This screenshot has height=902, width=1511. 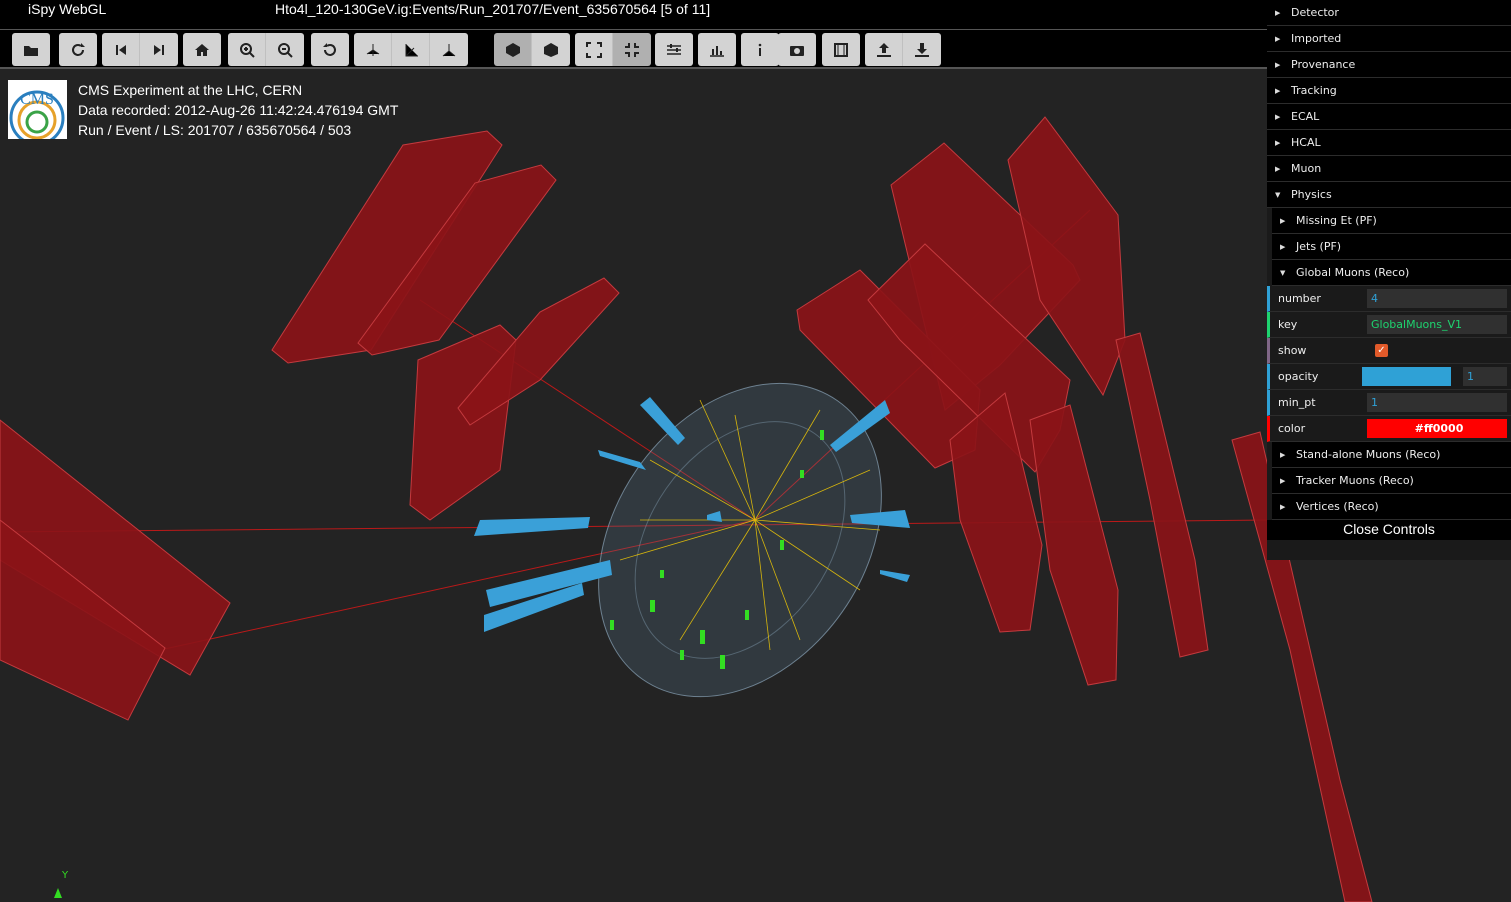 I want to click on folder-physics: ▼ Physics, so click(x=1389, y=195).